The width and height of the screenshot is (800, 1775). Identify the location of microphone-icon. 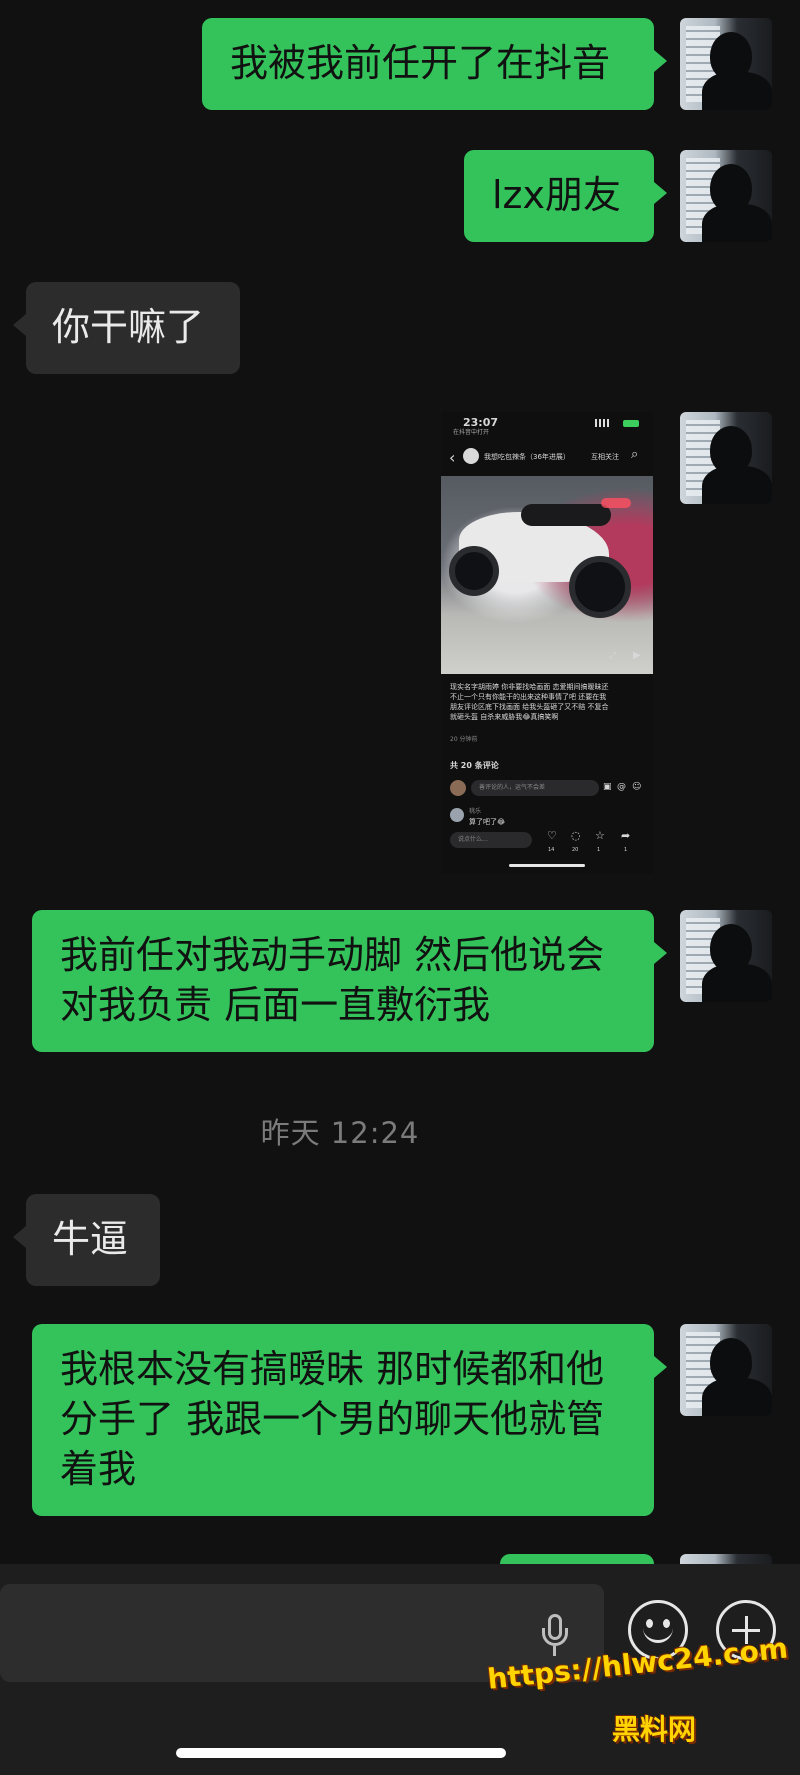
(555, 1636).